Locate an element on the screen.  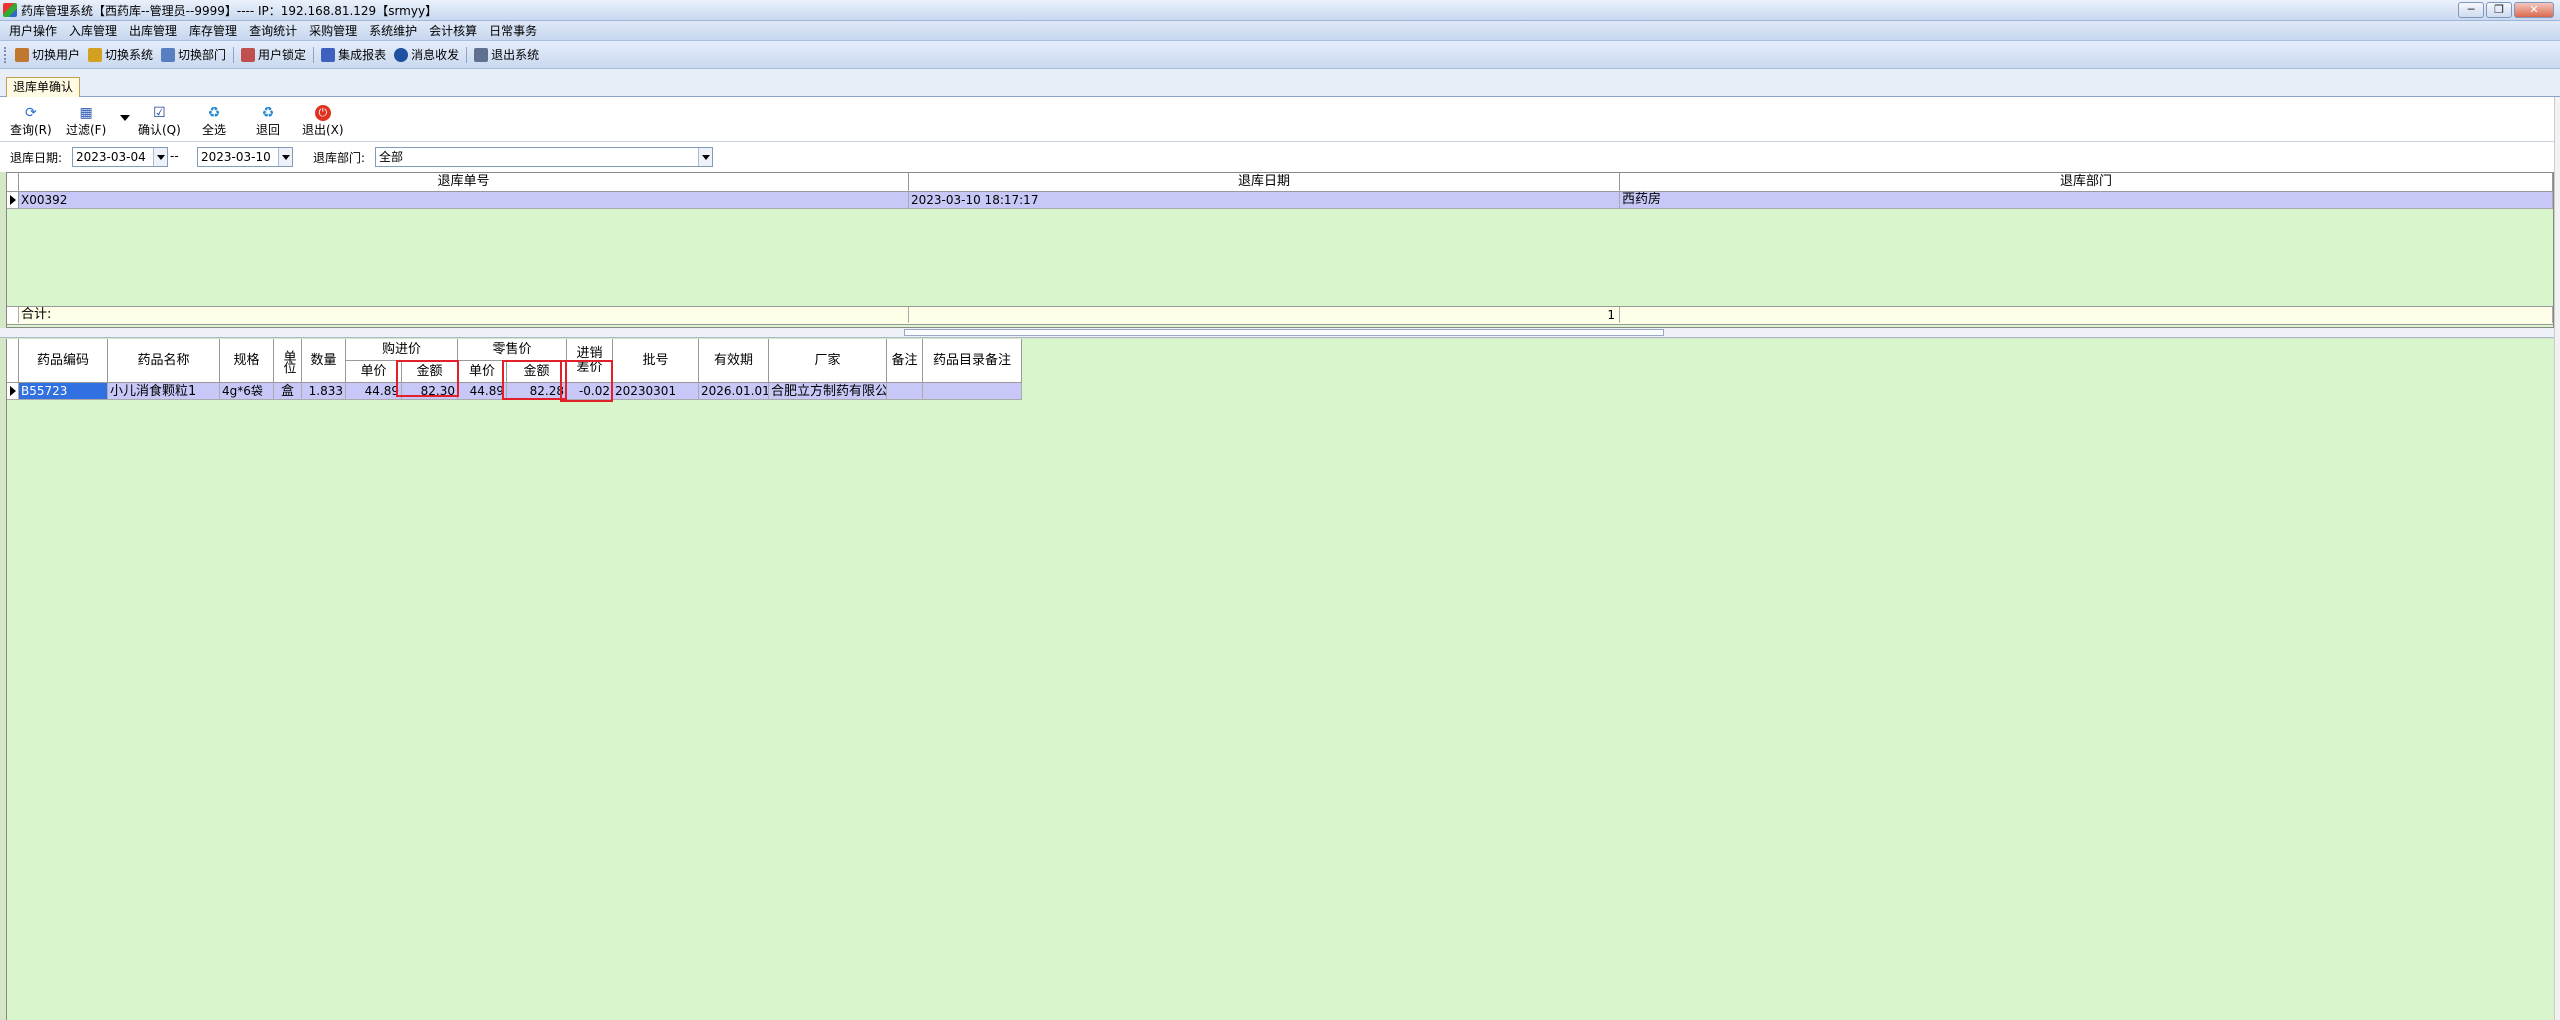
switch-department-button: 切换部门 is located at coordinates (193, 54).